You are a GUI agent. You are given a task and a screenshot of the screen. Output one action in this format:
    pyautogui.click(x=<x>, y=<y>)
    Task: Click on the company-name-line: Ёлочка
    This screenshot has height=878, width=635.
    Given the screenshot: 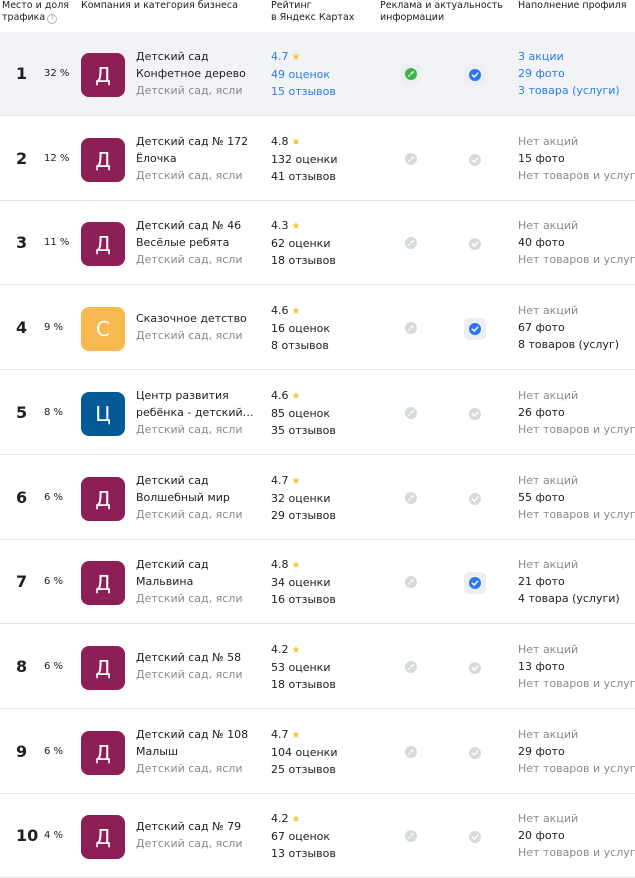 What is the action you would take?
    pyautogui.click(x=198, y=158)
    